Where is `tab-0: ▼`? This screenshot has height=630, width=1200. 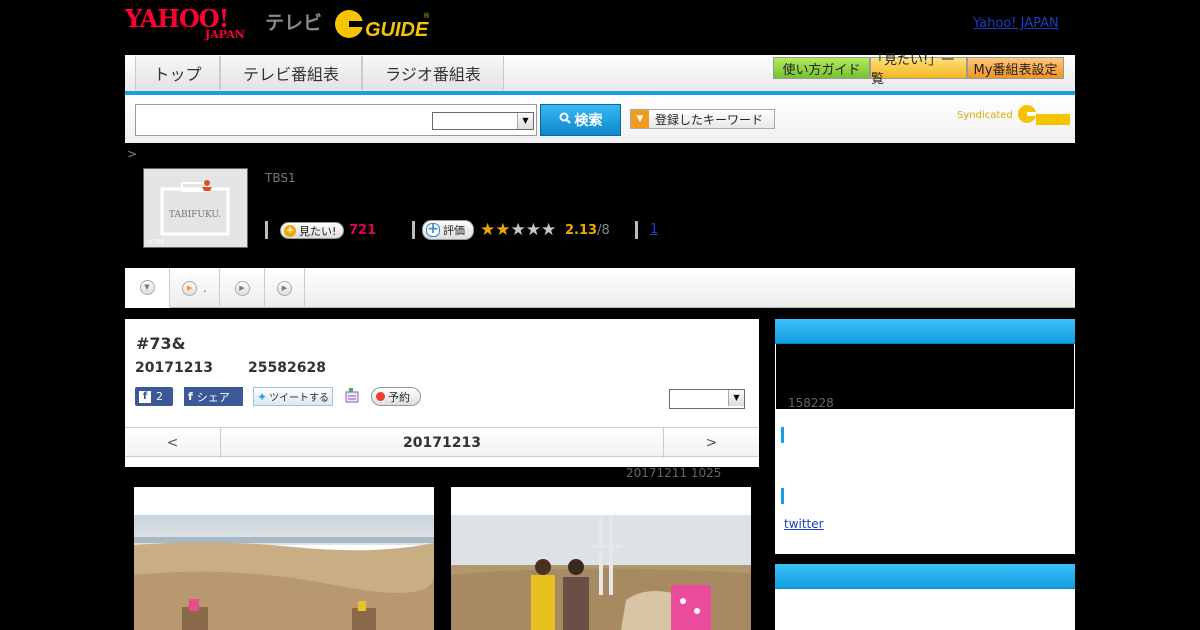
tab-0: ▼ is located at coordinates (147, 288).